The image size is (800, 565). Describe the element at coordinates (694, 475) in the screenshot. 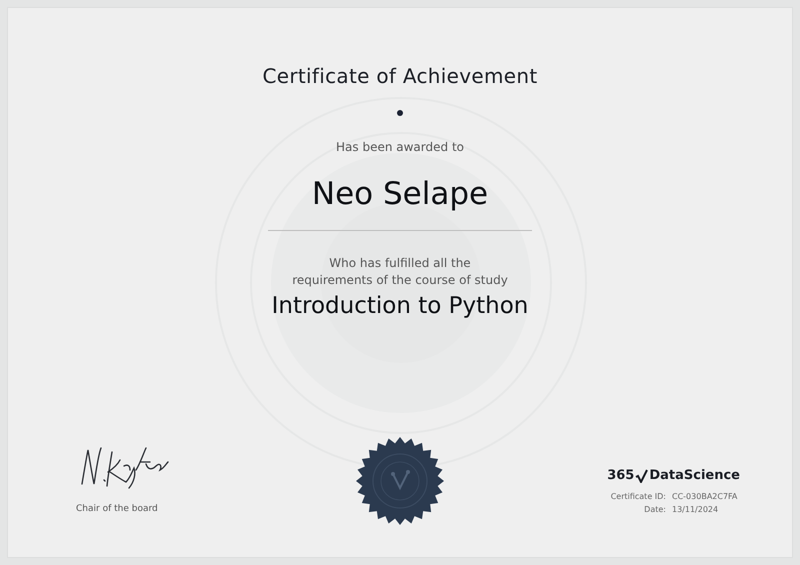

I see `brand-name: DataScience` at that location.